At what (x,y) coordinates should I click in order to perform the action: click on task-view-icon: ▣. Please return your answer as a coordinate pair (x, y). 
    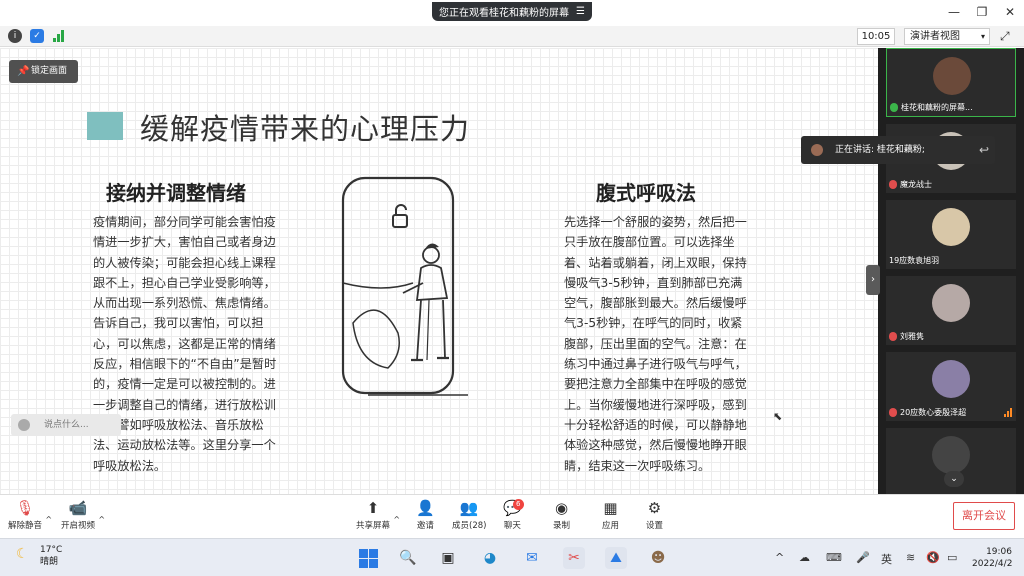
    Looking at the image, I should click on (448, 558).